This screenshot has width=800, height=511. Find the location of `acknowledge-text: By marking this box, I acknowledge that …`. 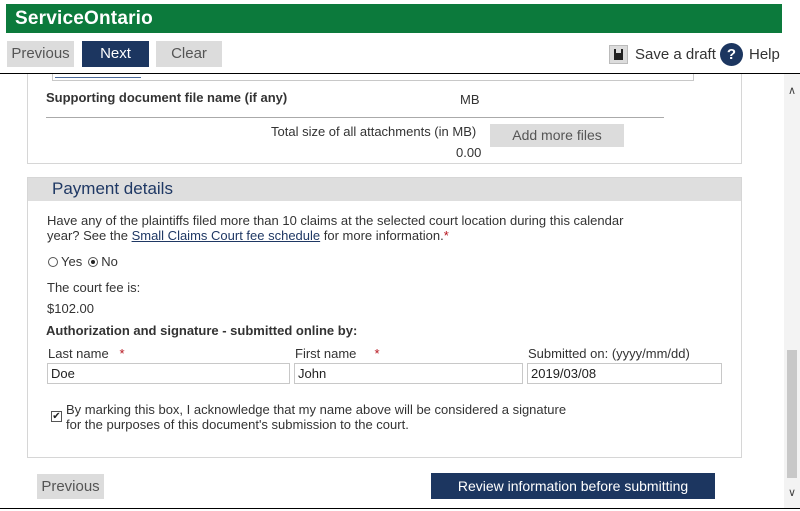

acknowledge-text: By marking this box, I acknowledge that … is located at coordinates (316, 417).